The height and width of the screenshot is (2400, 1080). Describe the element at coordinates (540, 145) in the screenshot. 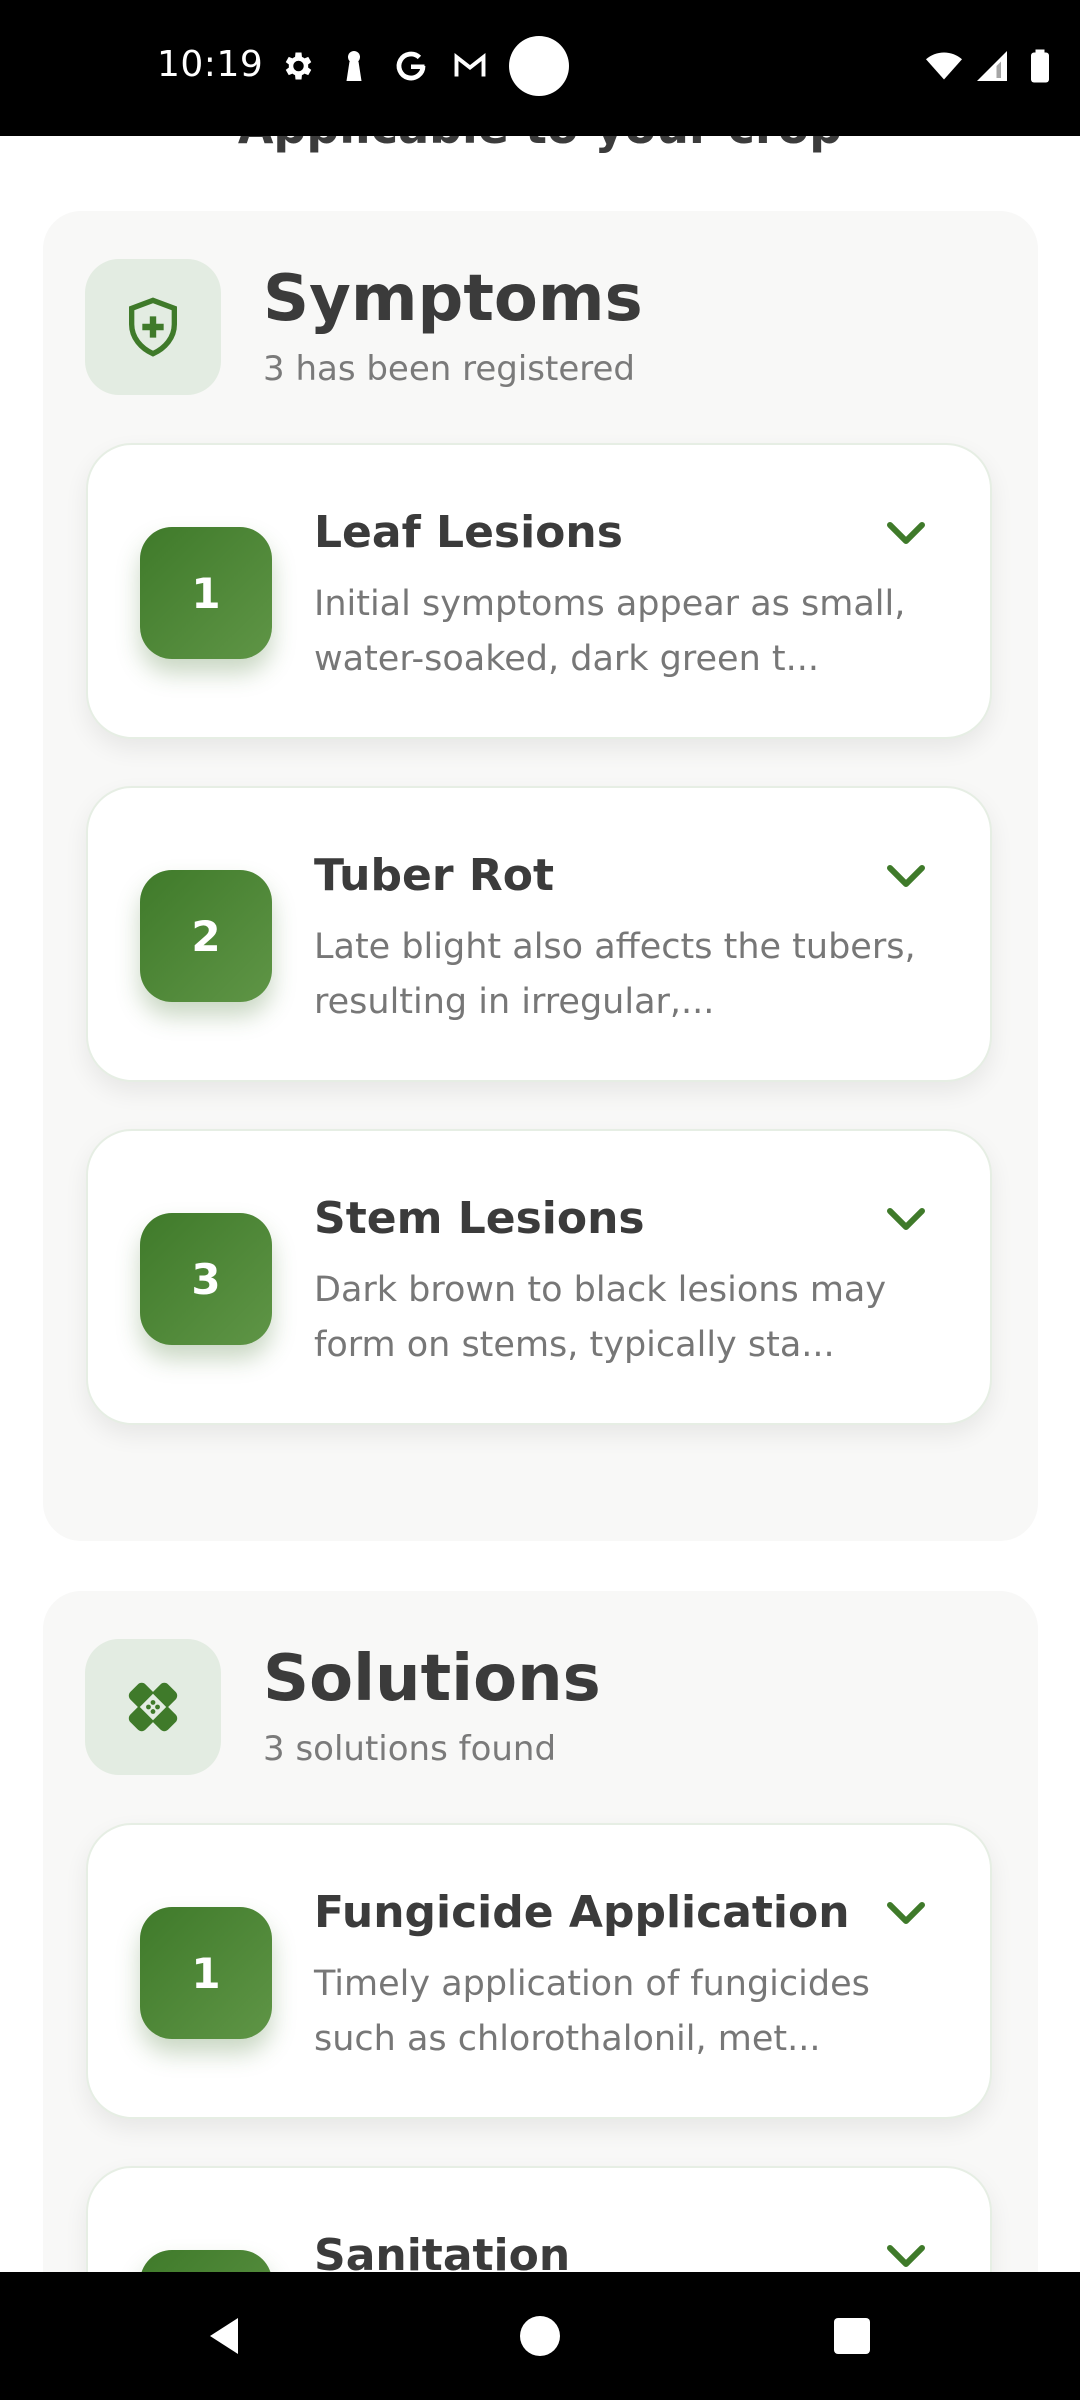

I see `partial-heading: Applicable to your crop` at that location.